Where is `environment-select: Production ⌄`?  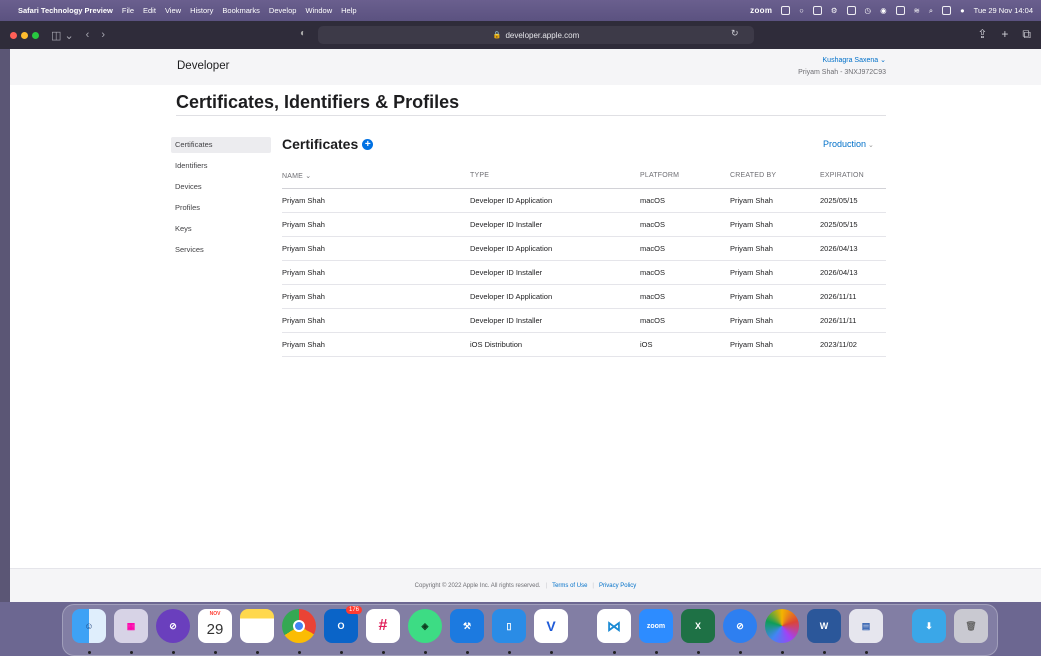 environment-select: Production ⌄ is located at coordinates (848, 144).